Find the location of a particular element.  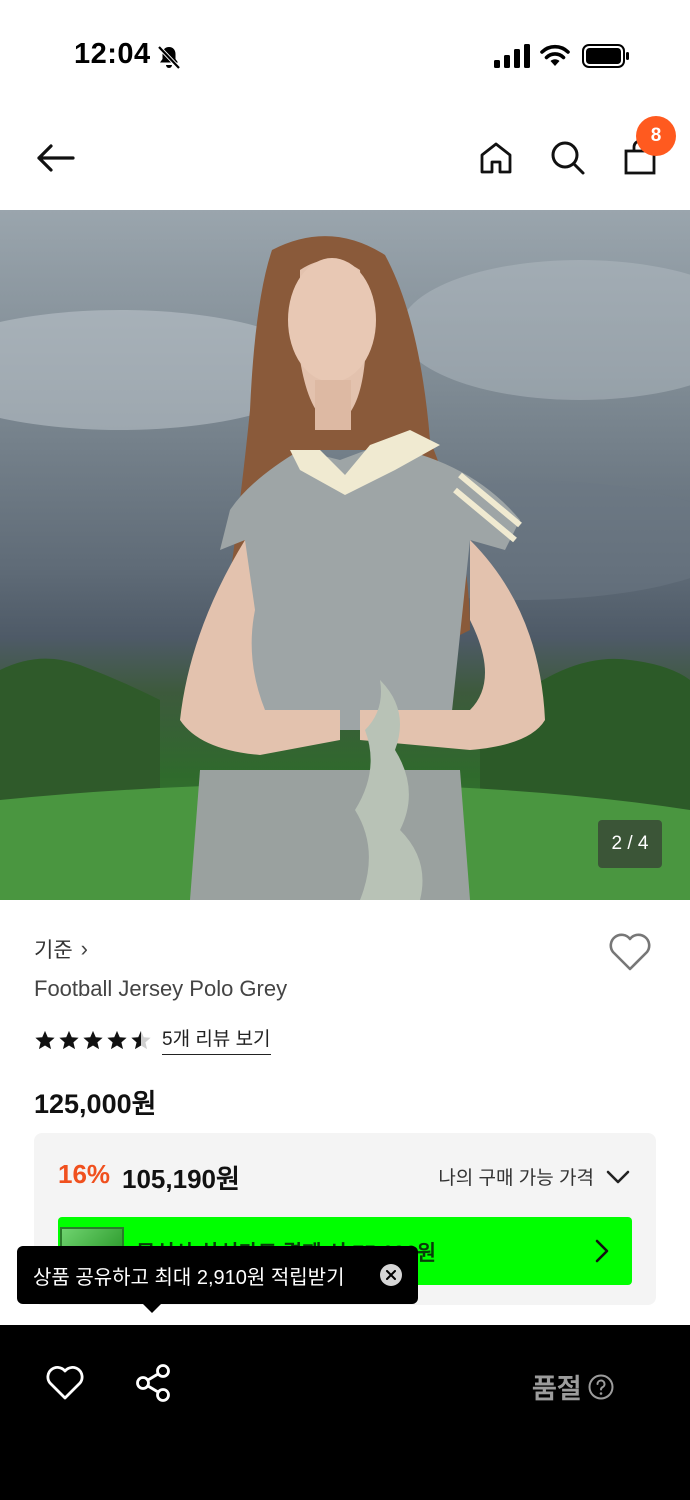

close-icon is located at coordinates (391, 1275).